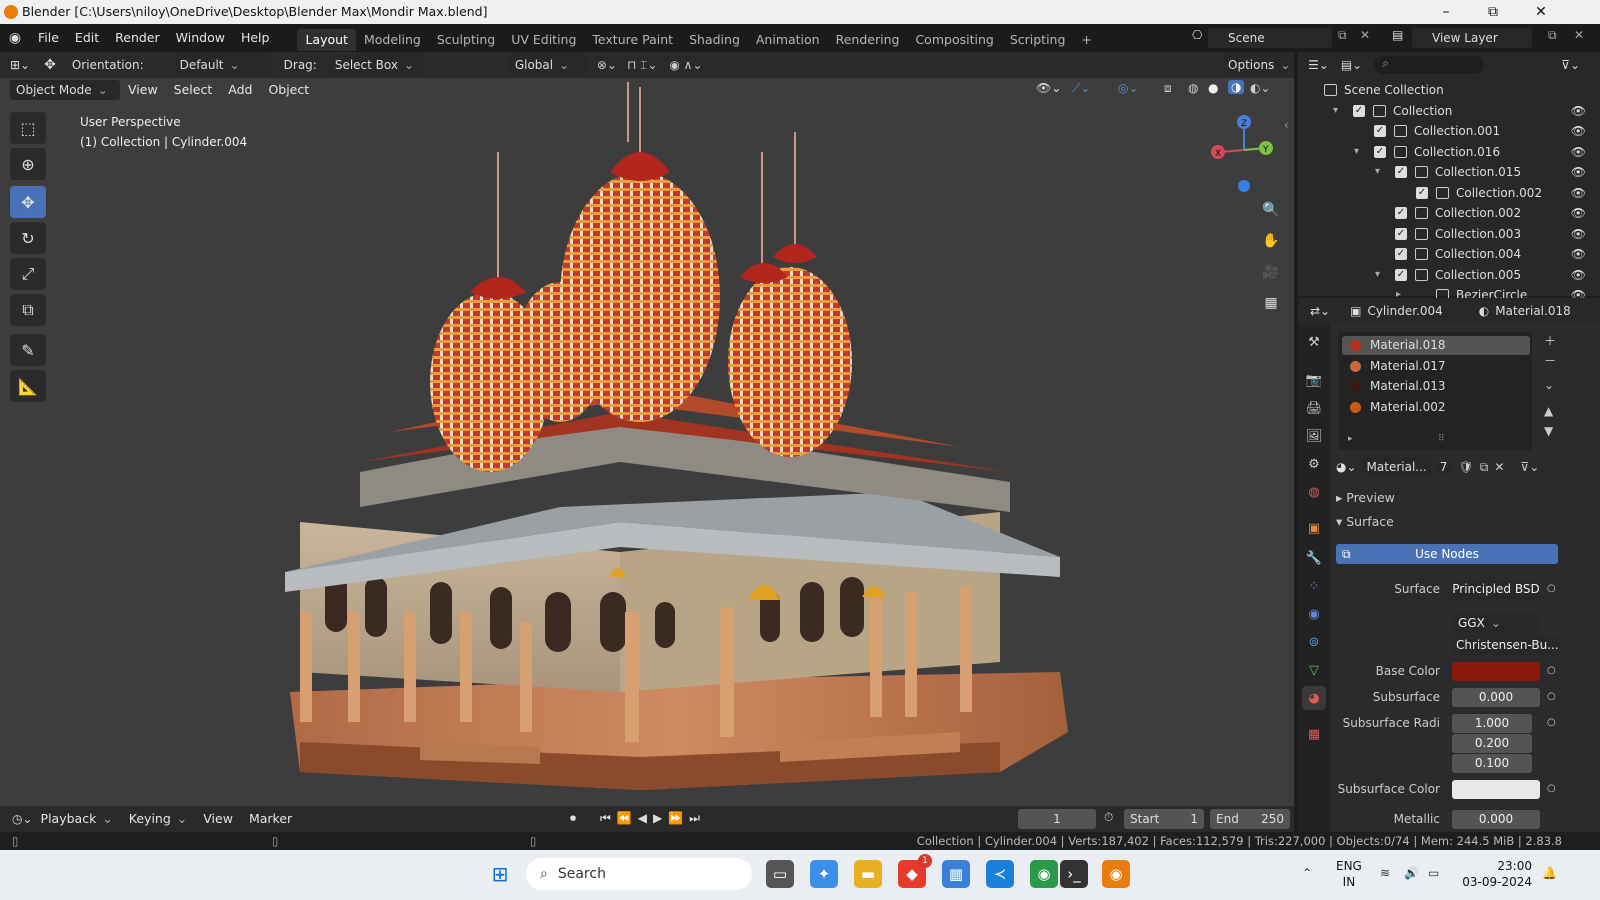  What do you see at coordinates (1449, 111) in the screenshot?
I see `outliner-row: ▾ ✓ Collection 👁` at bounding box center [1449, 111].